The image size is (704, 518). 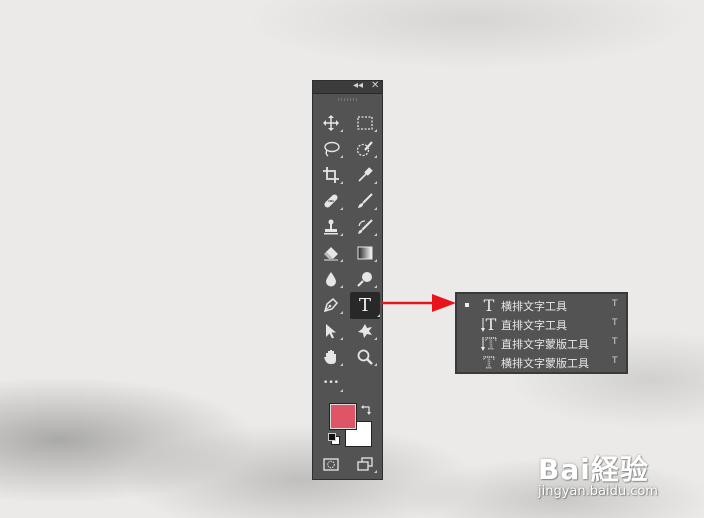 I want to click on panel-grip, so click(x=348, y=99).